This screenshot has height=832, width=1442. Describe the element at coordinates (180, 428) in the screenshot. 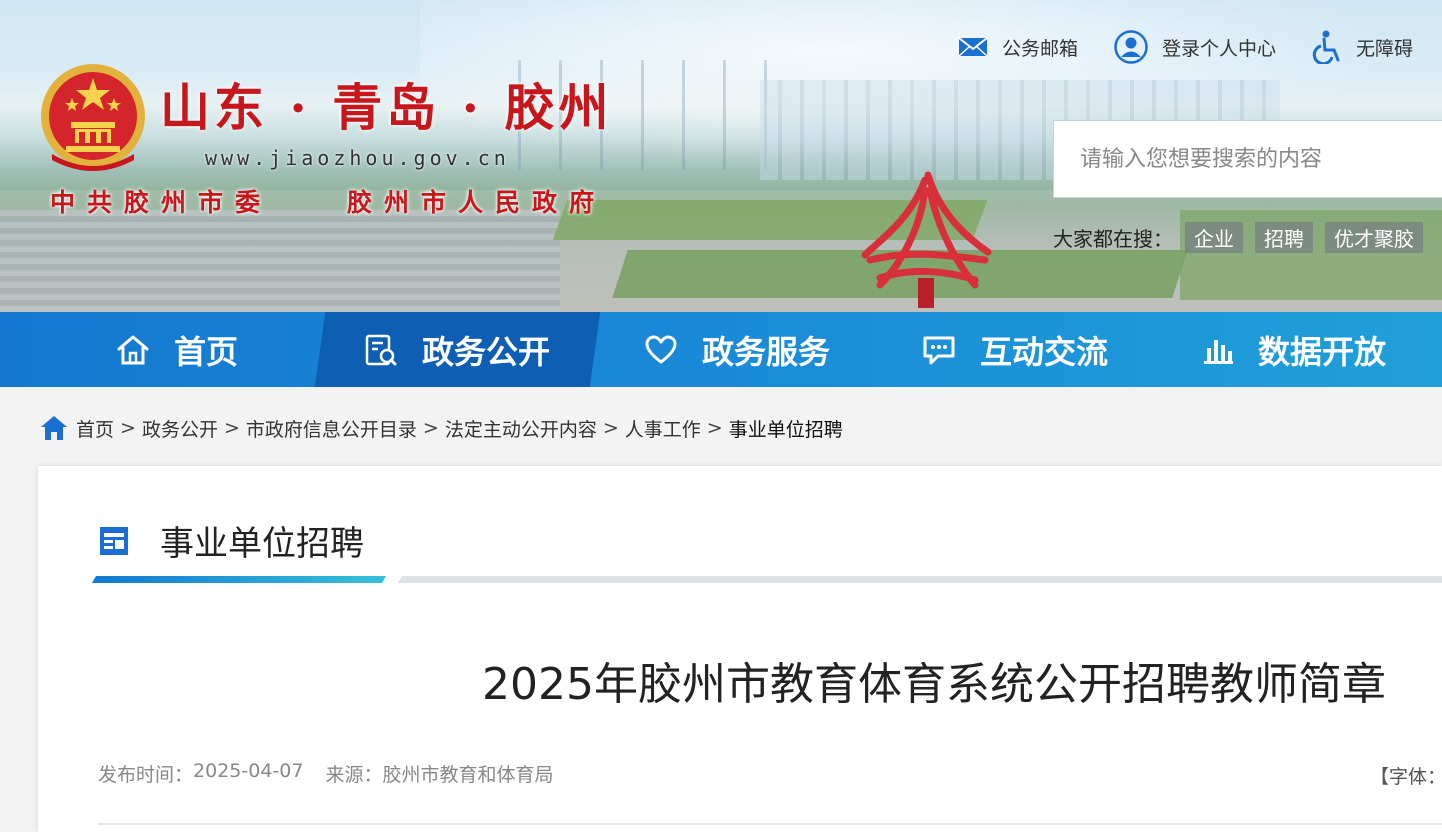

I see `breadcrumb-link: 政务公开` at that location.